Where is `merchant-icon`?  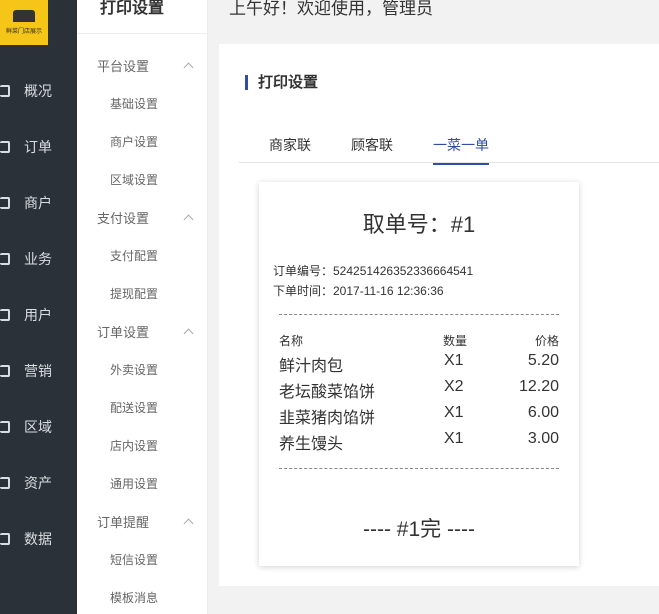
merchant-icon is located at coordinates (5, 203).